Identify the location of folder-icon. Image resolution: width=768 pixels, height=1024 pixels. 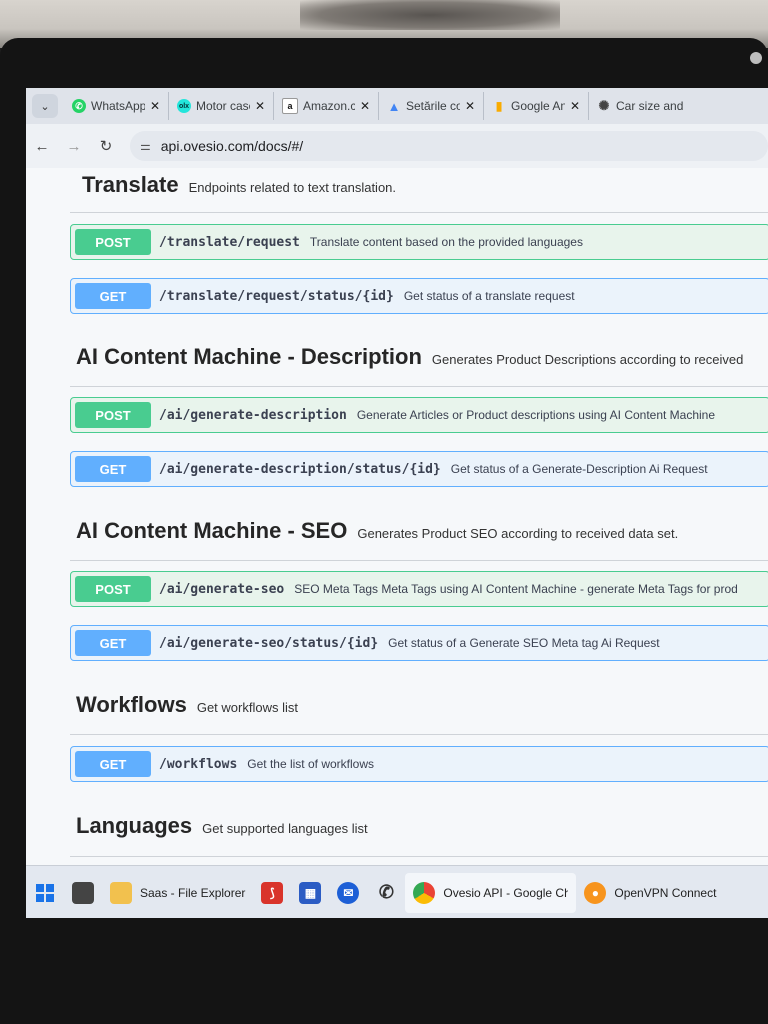
(121, 892).